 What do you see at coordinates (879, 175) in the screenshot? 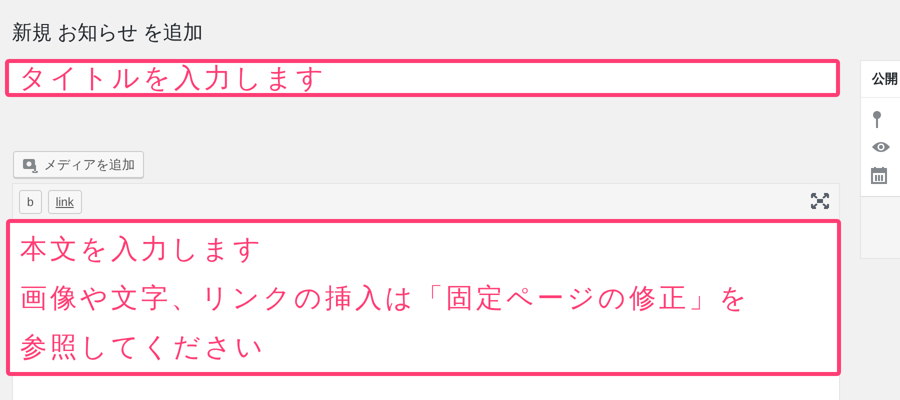
I see `calendar-icon` at bounding box center [879, 175].